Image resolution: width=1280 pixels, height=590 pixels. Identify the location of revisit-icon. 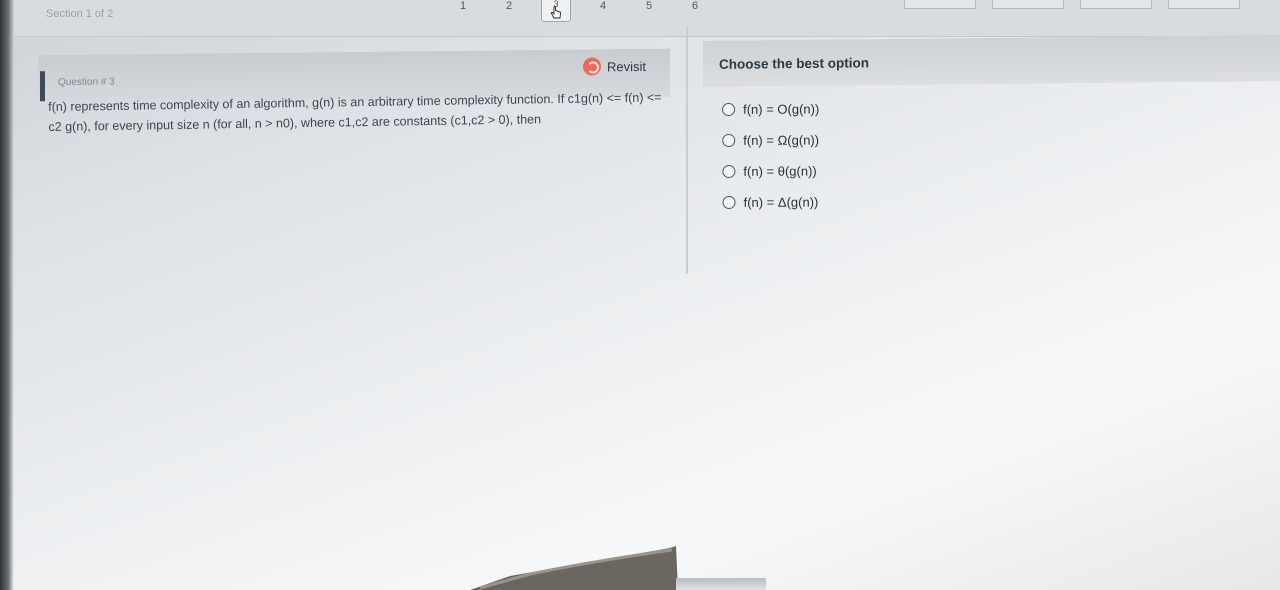
(591, 66).